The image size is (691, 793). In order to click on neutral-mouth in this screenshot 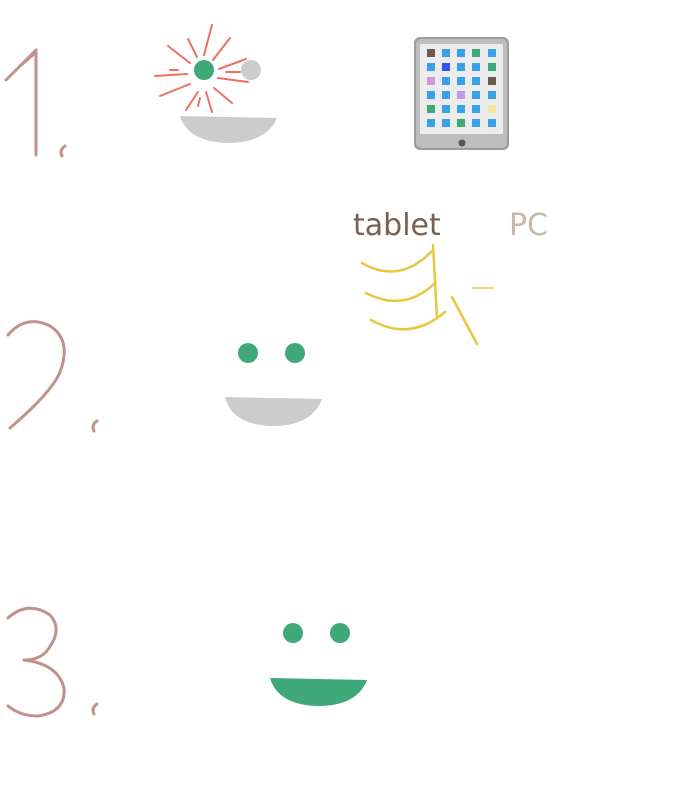, I will do `click(273, 411)`.